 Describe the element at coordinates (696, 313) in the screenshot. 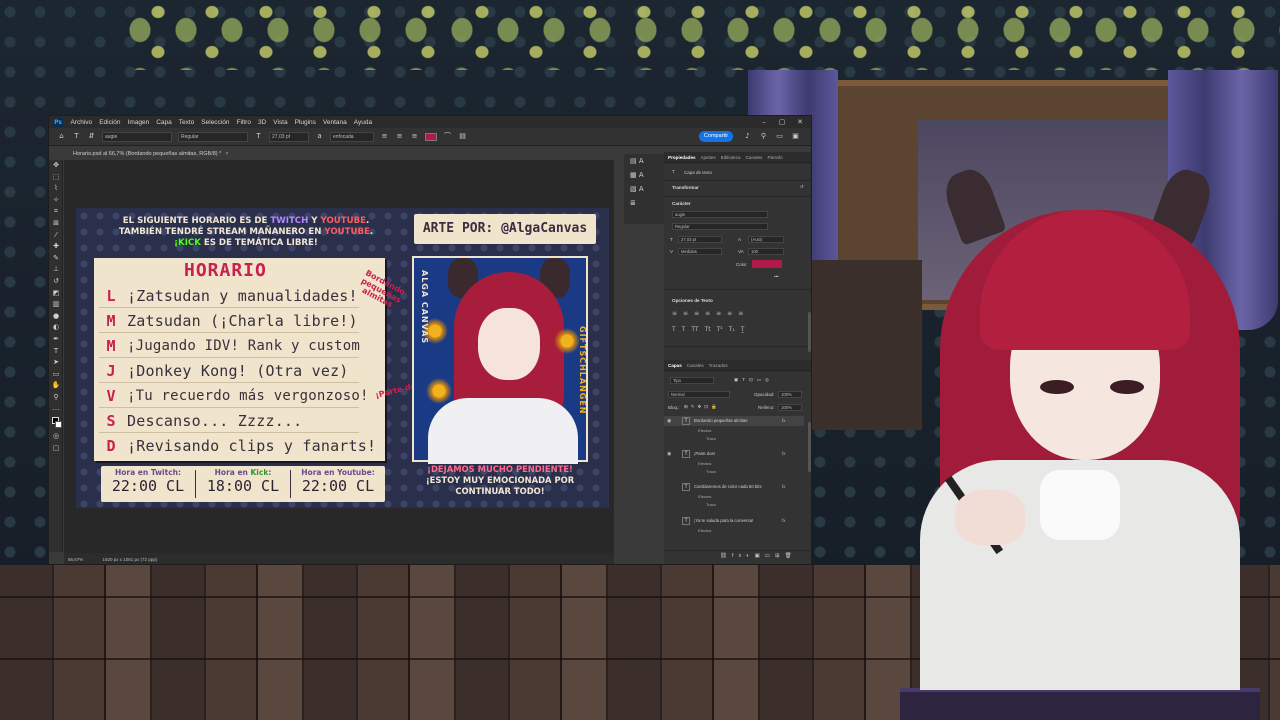

I see `align-right-para-icon: ≡` at that location.